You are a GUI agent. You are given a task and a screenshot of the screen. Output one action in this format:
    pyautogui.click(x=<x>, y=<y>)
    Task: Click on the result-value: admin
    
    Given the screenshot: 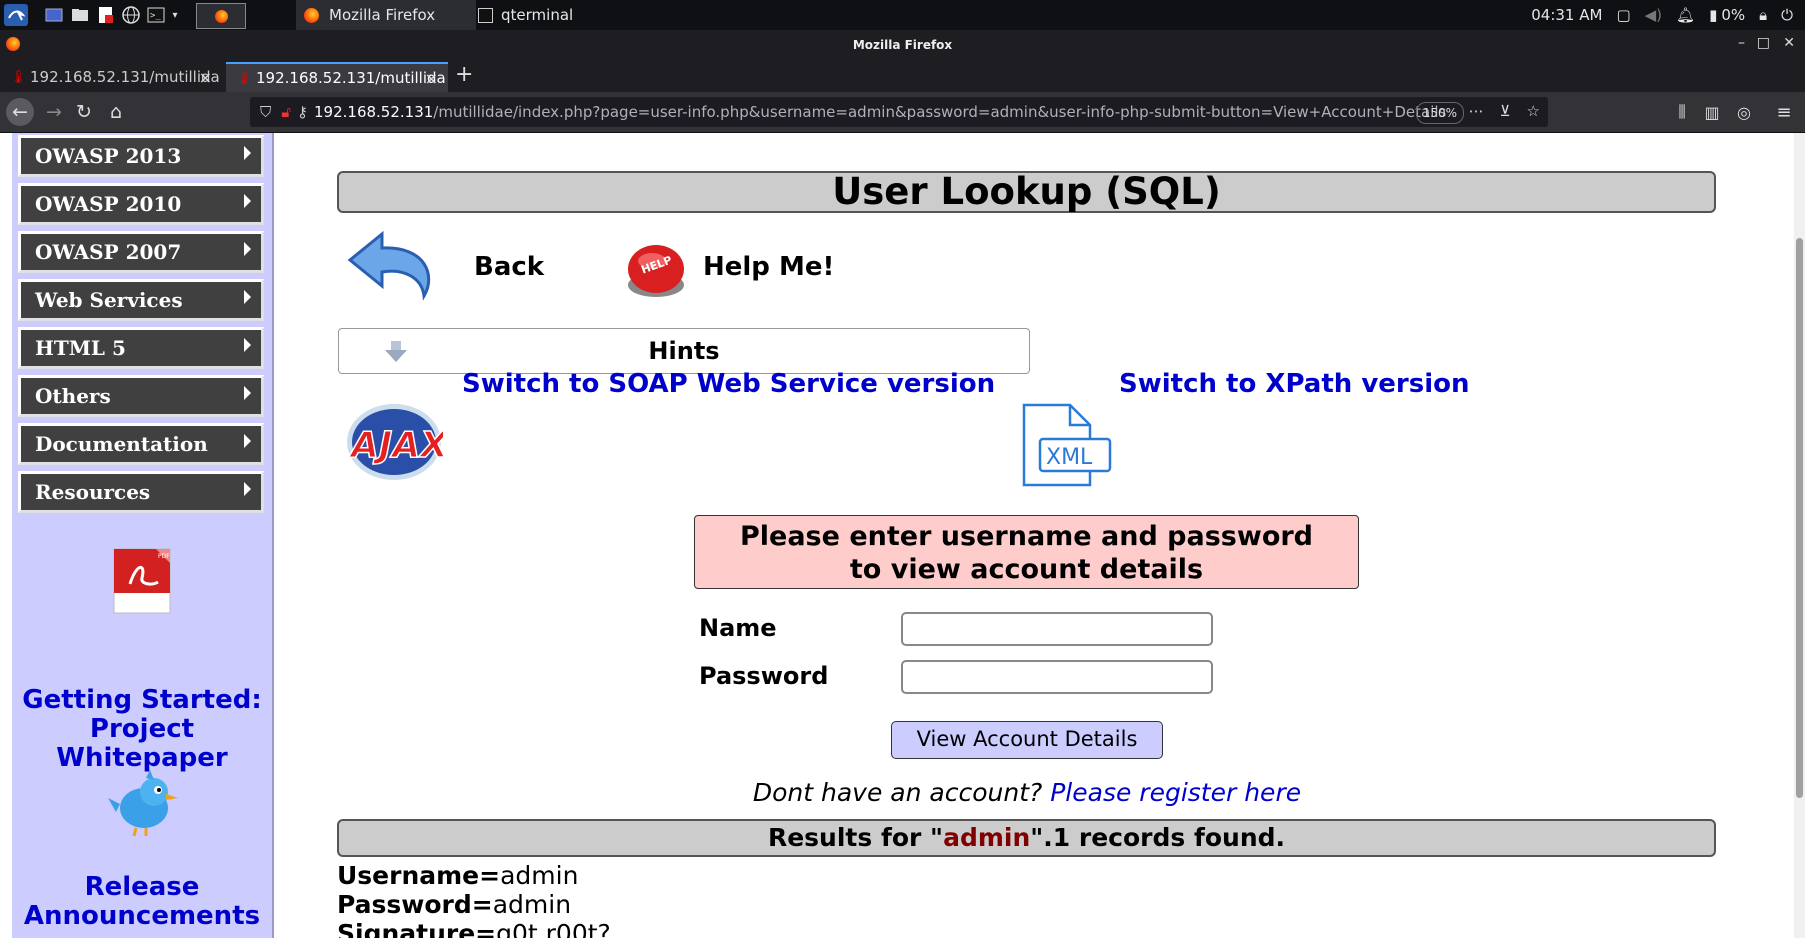 What is the action you would take?
    pyautogui.click(x=539, y=875)
    